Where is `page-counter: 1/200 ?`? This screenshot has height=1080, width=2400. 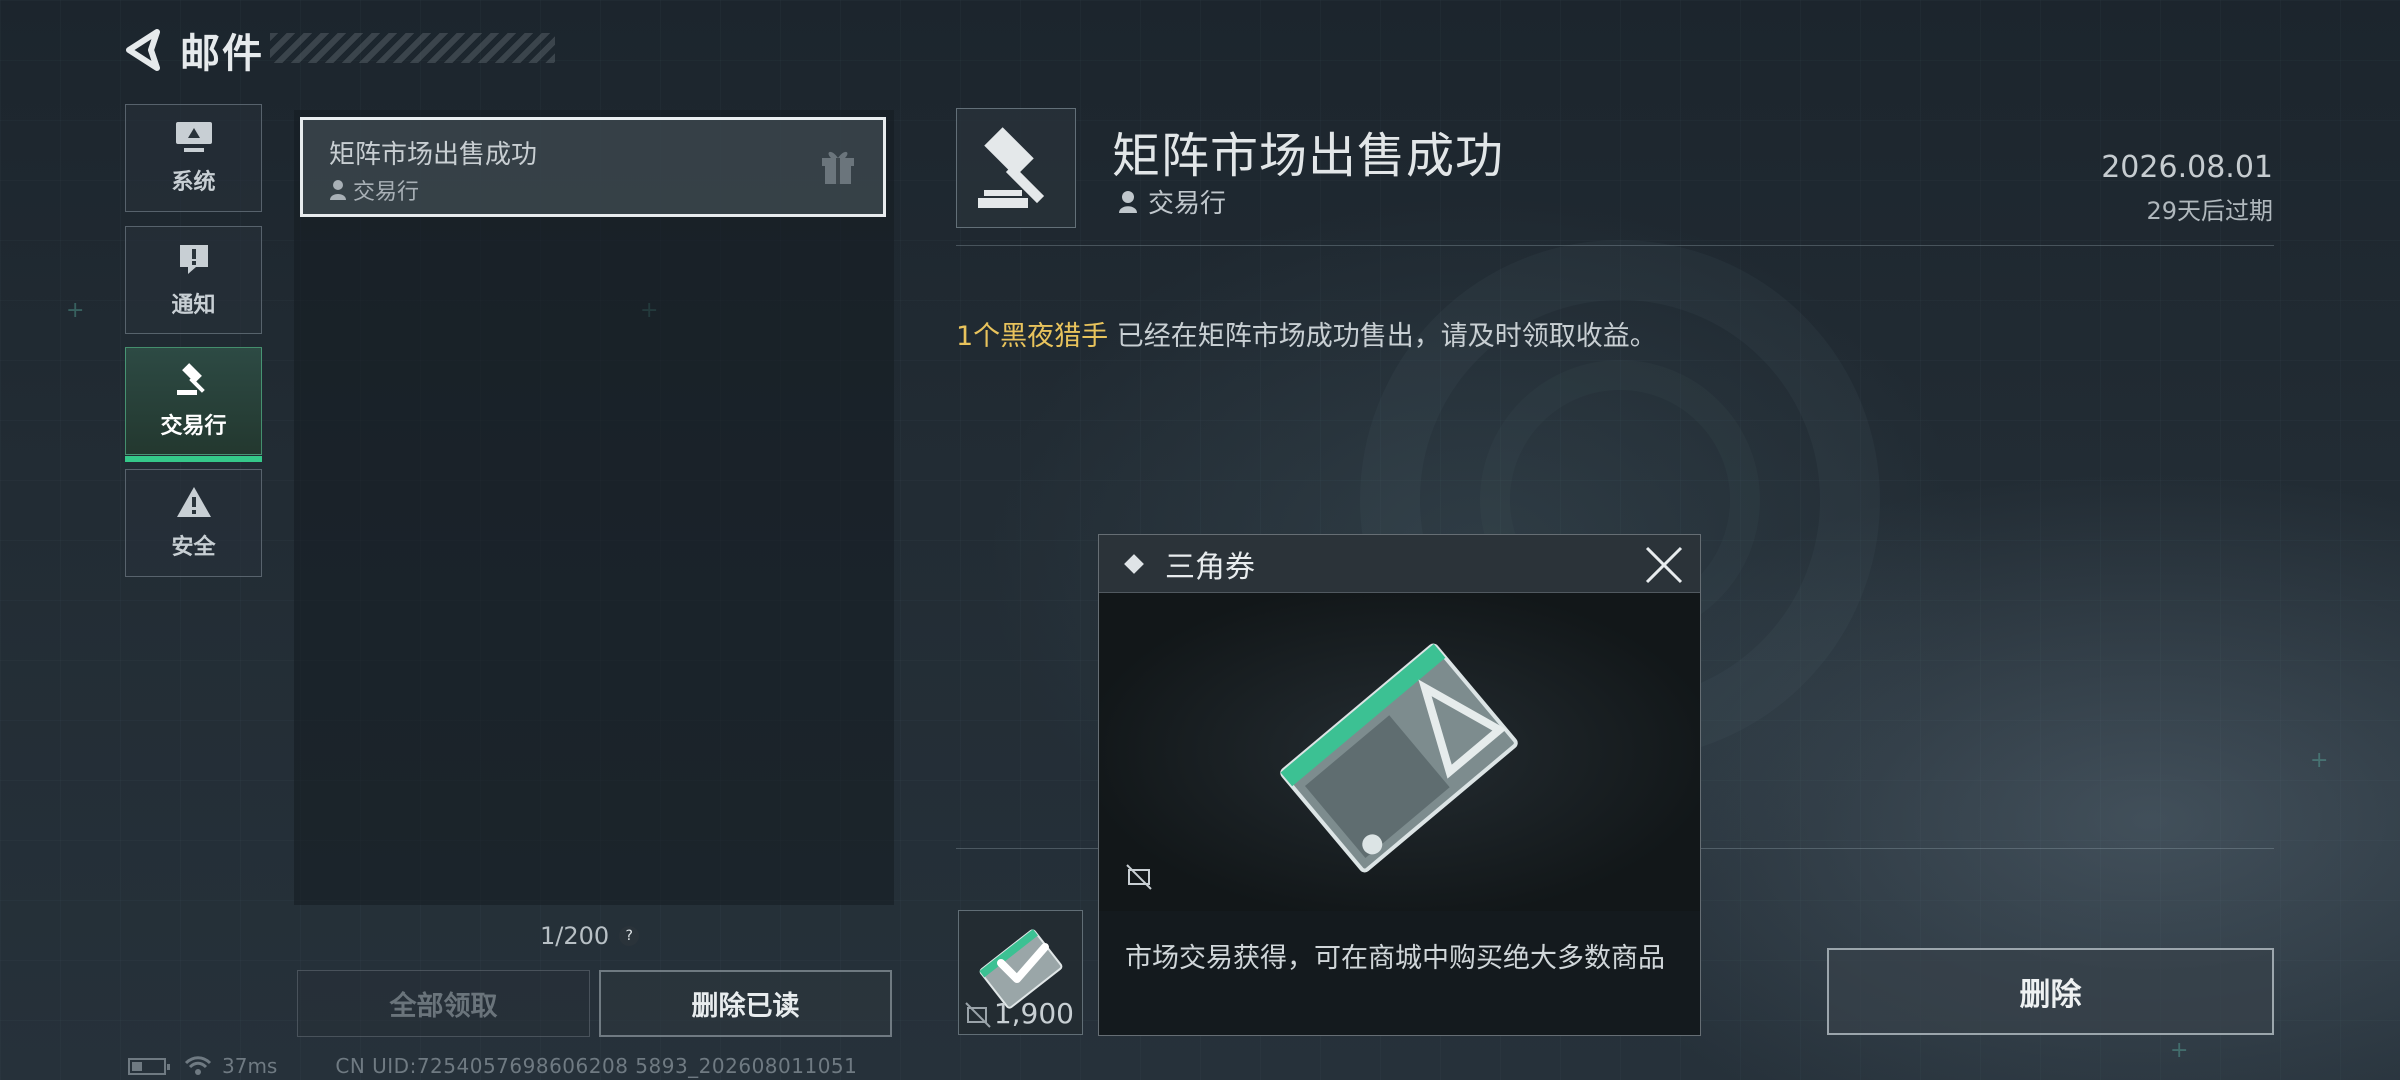
page-counter: 1/200 ? is located at coordinates (590, 936).